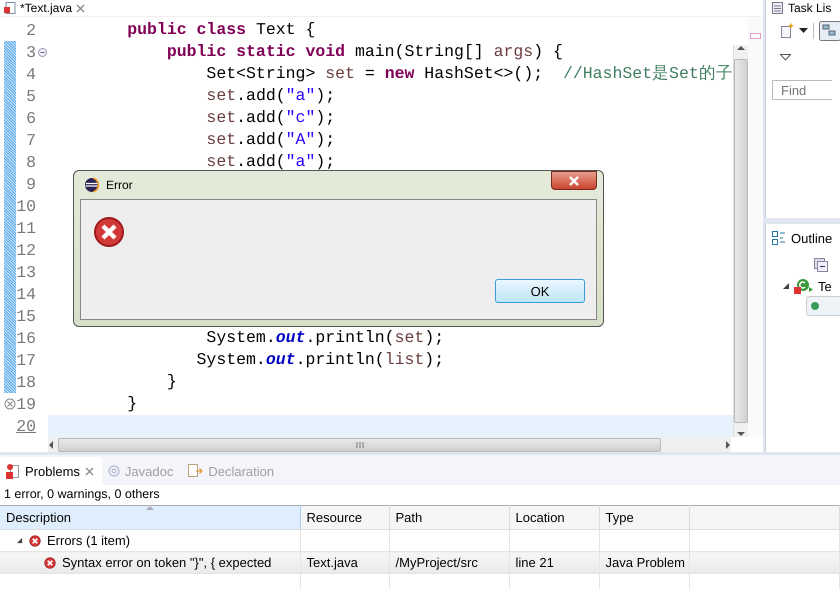 The image size is (840, 589). I want to click on sort-arrow-icon, so click(150, 507).